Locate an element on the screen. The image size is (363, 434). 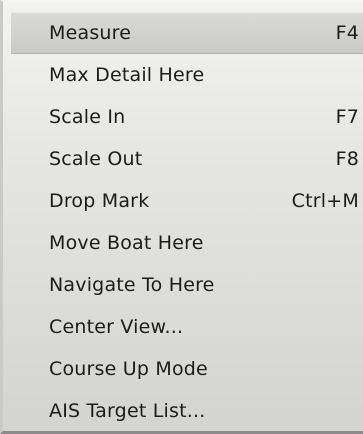
menu-item-max-detail-here: Max Detail Here is located at coordinates (187, 75).